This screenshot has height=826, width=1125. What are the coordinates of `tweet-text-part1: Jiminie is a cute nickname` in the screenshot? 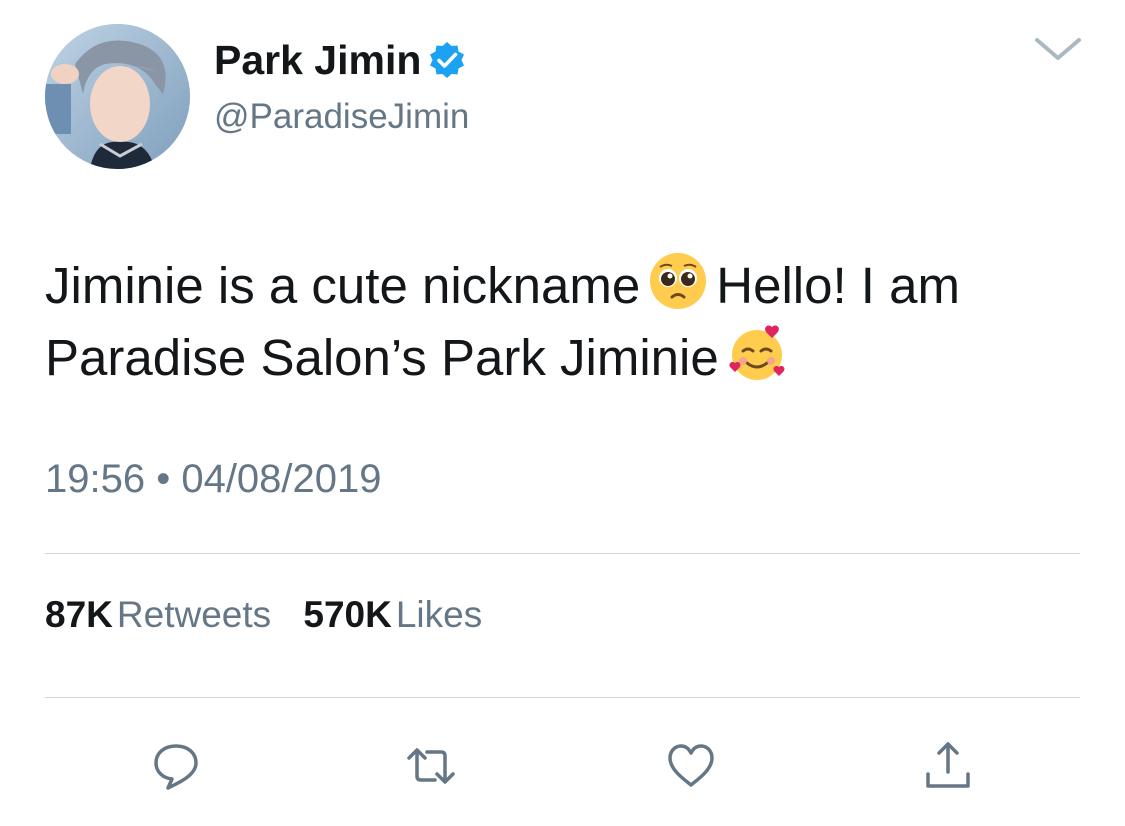 It's located at (343, 285).